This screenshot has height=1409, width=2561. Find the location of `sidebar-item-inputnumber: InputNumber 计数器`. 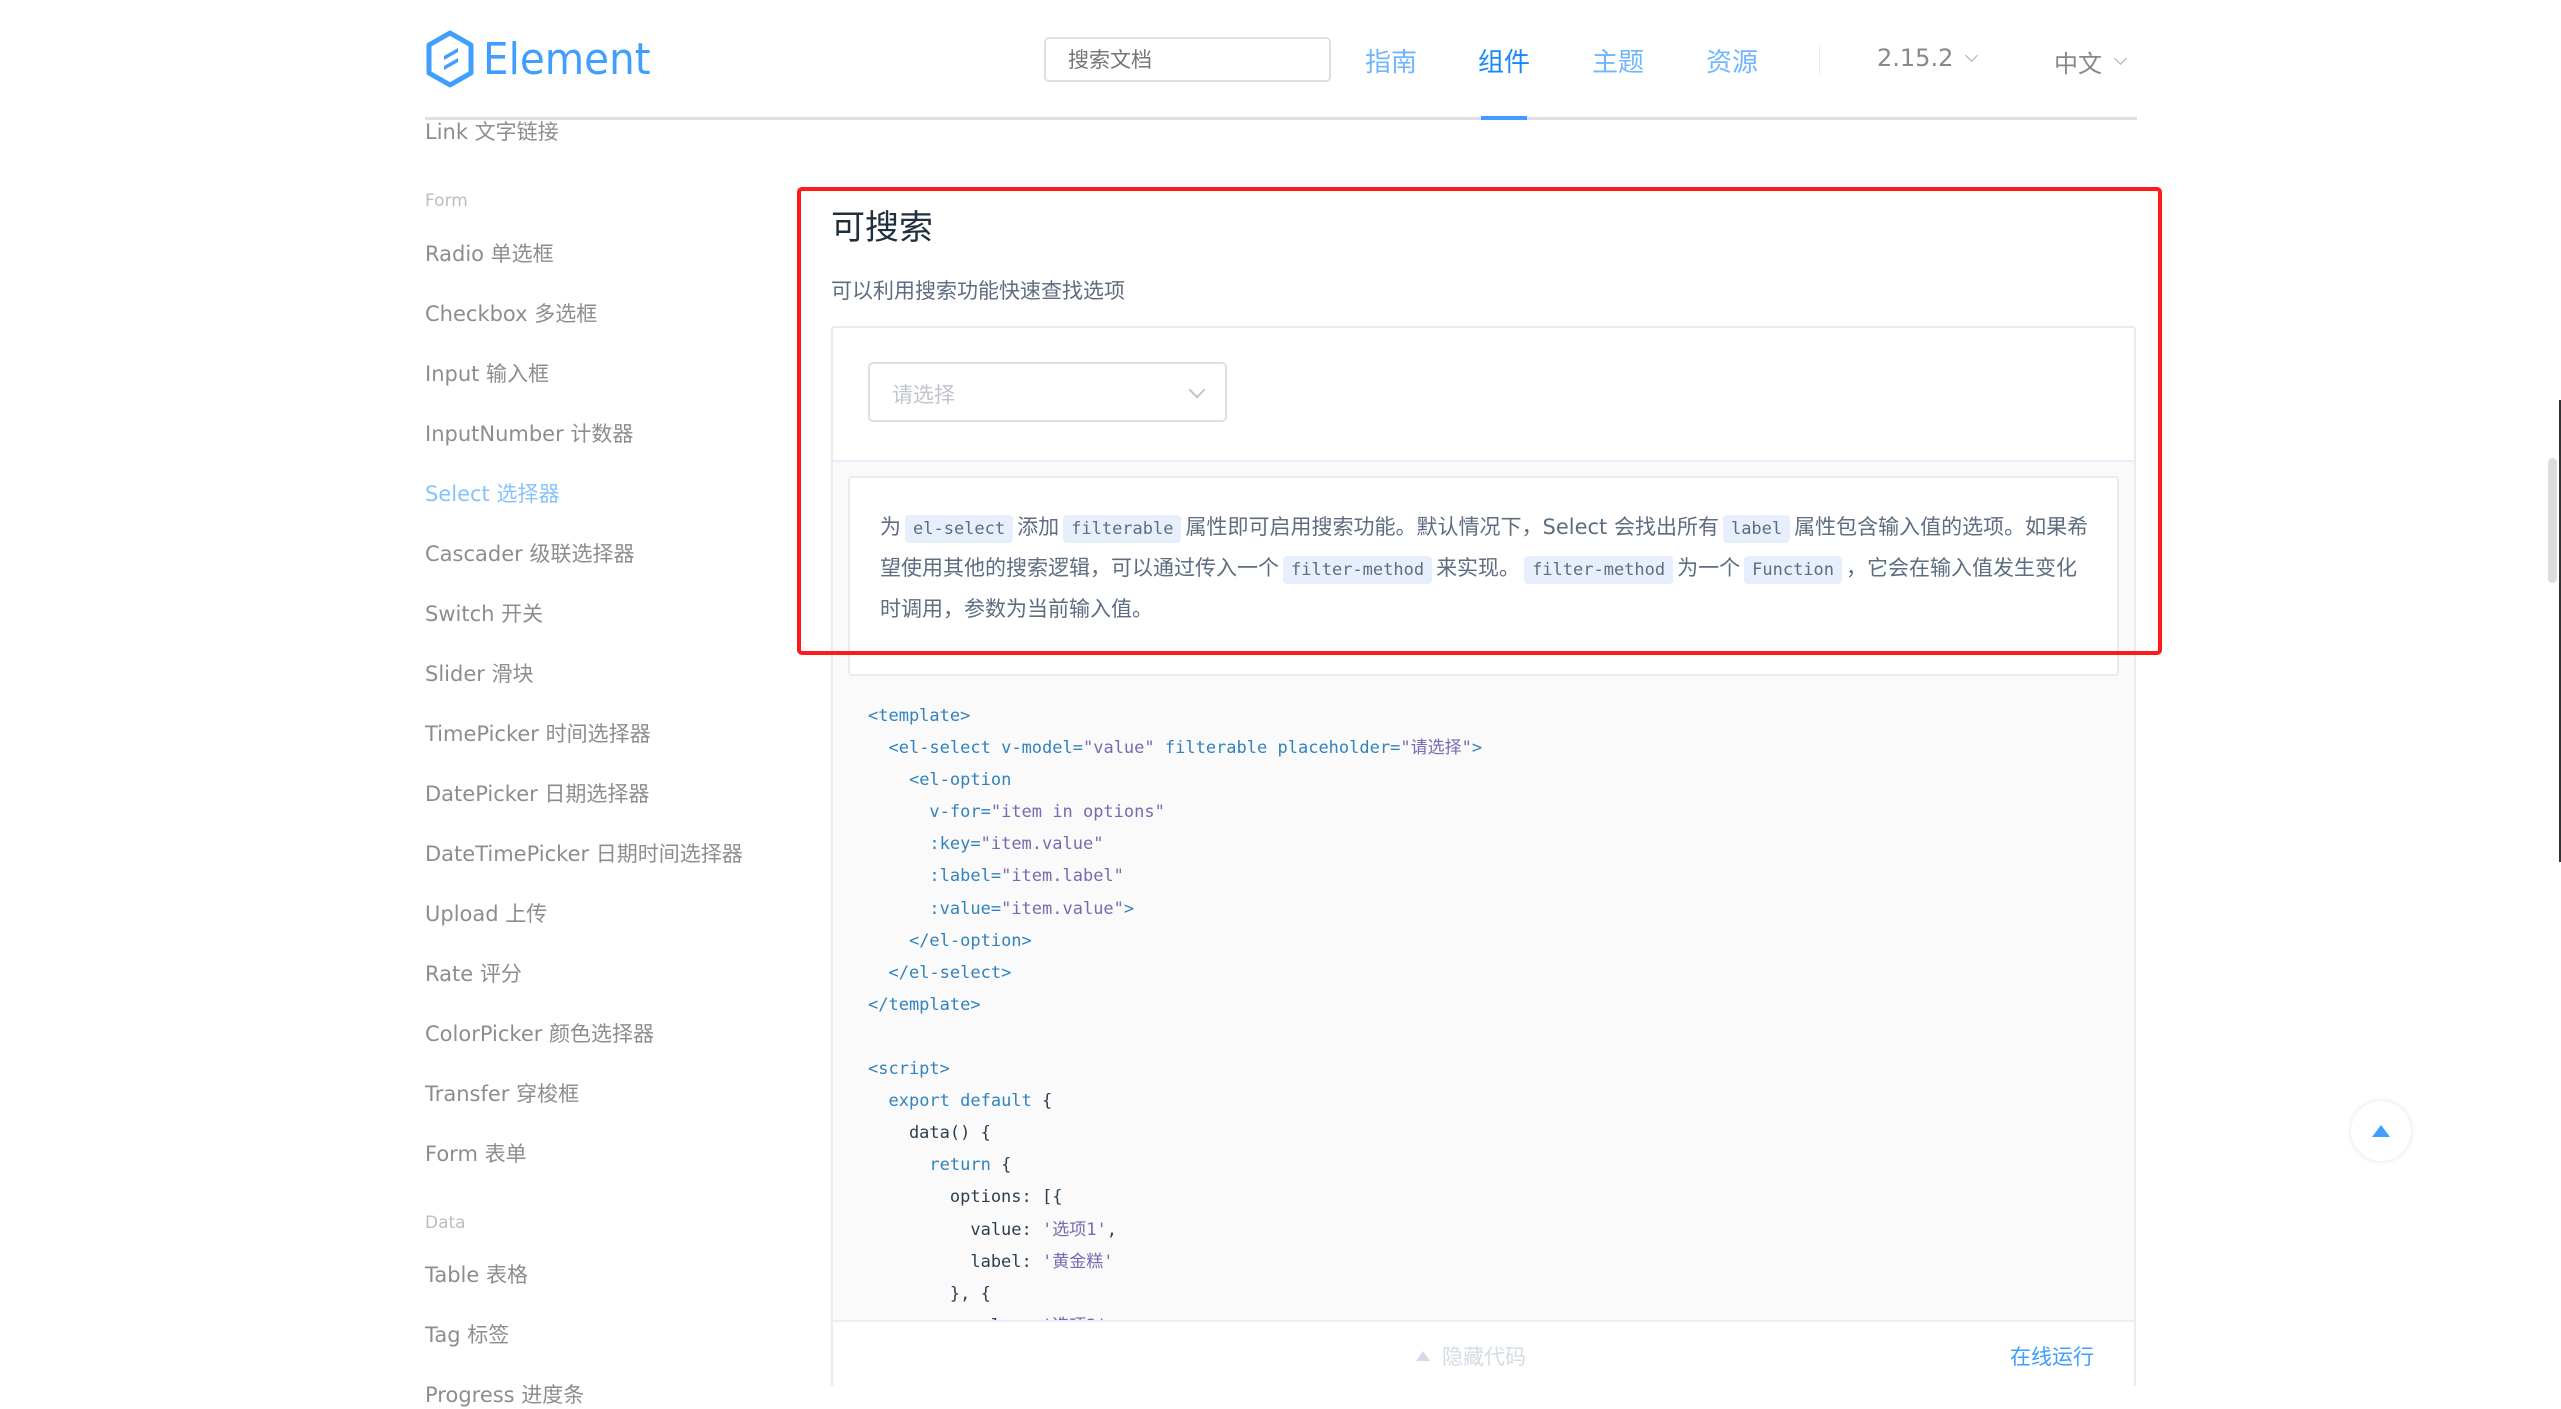

sidebar-item-inputnumber: InputNumber 计数器 is located at coordinates (529, 433).